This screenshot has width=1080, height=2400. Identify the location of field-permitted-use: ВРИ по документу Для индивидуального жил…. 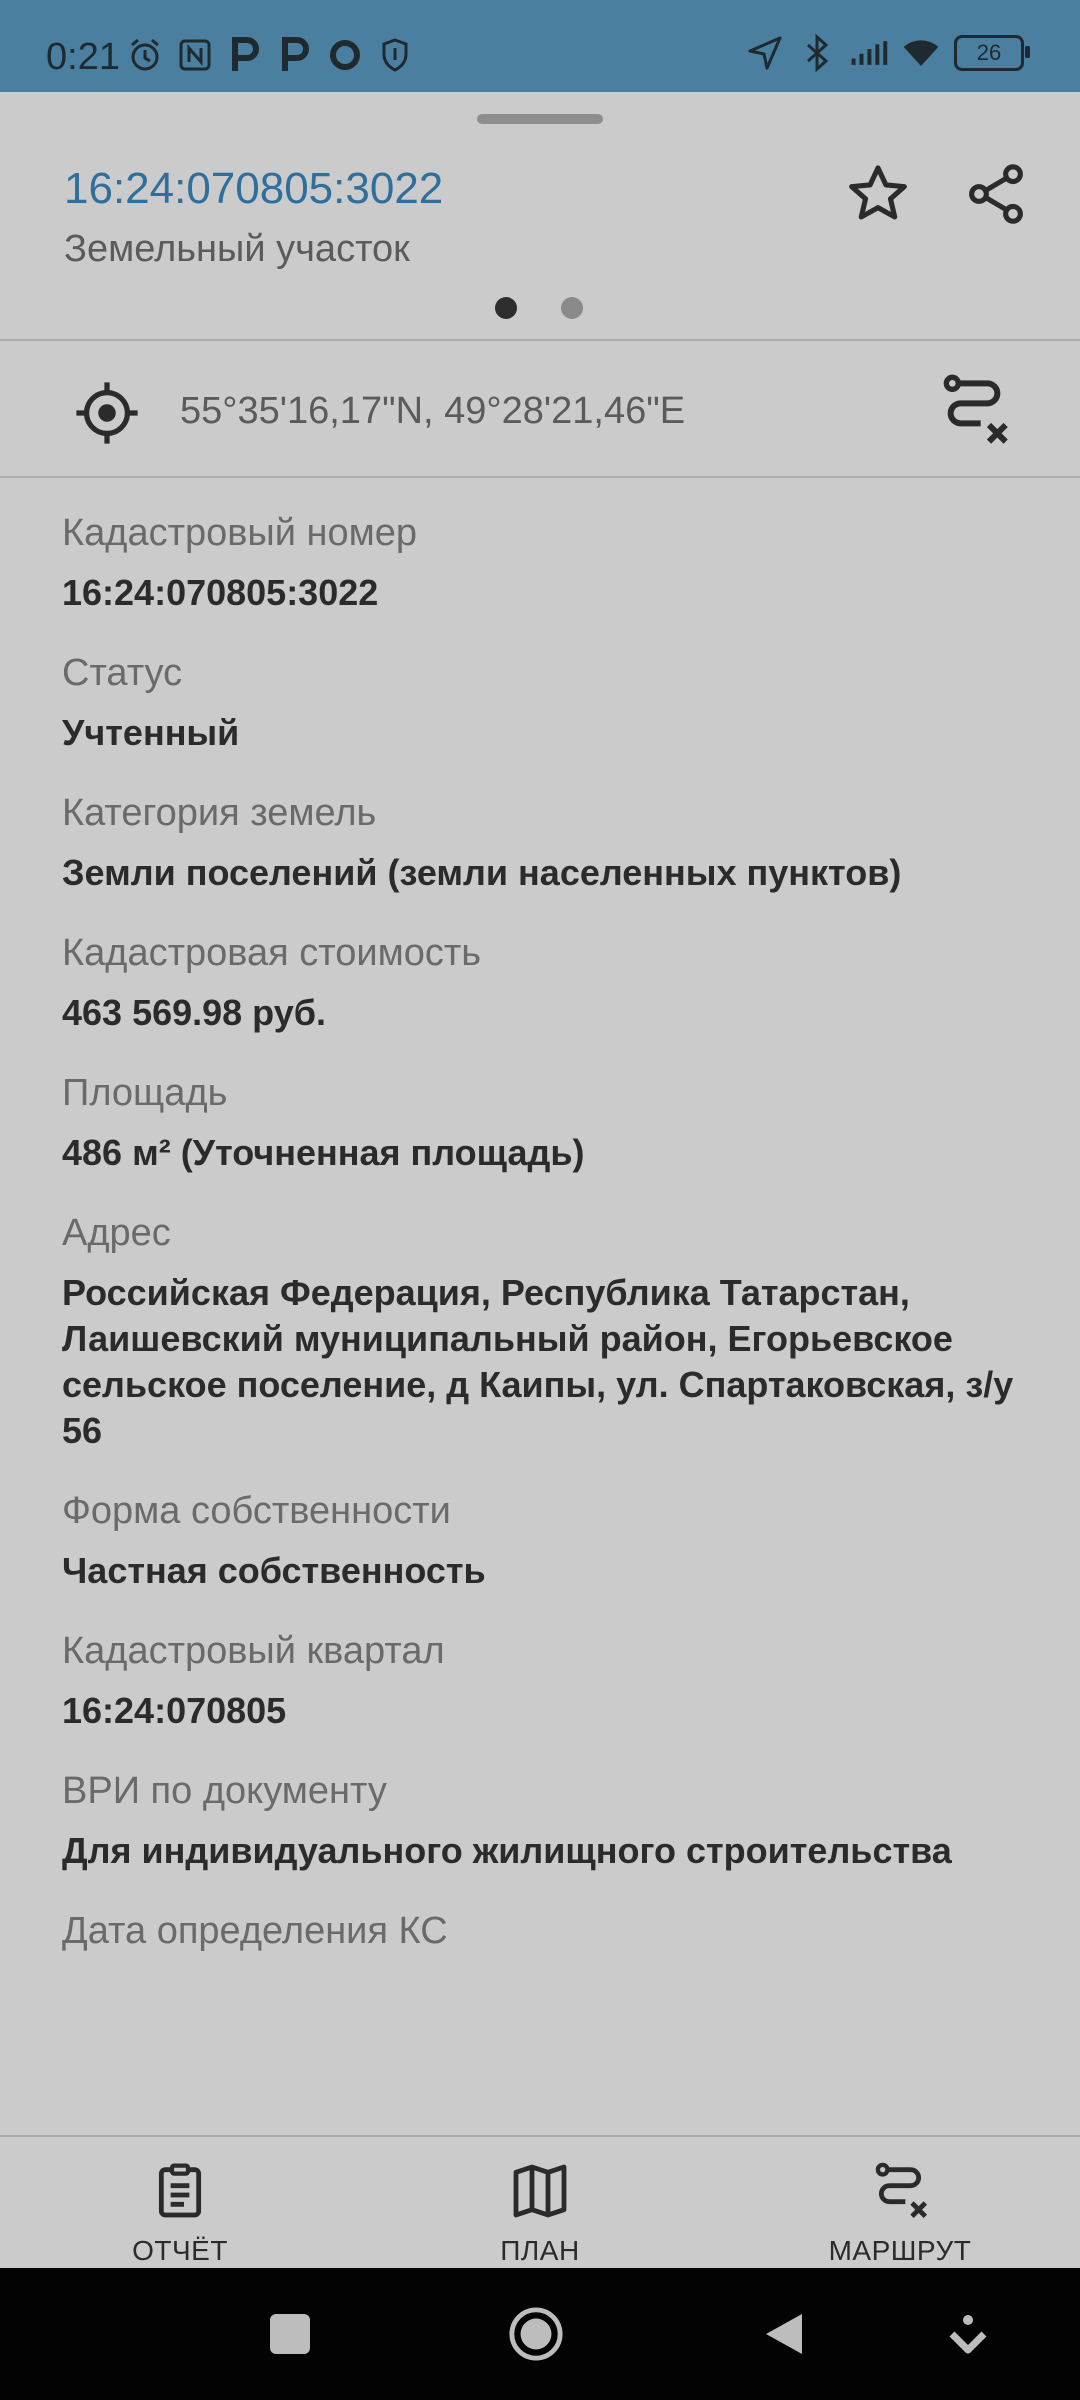
(557, 1821).